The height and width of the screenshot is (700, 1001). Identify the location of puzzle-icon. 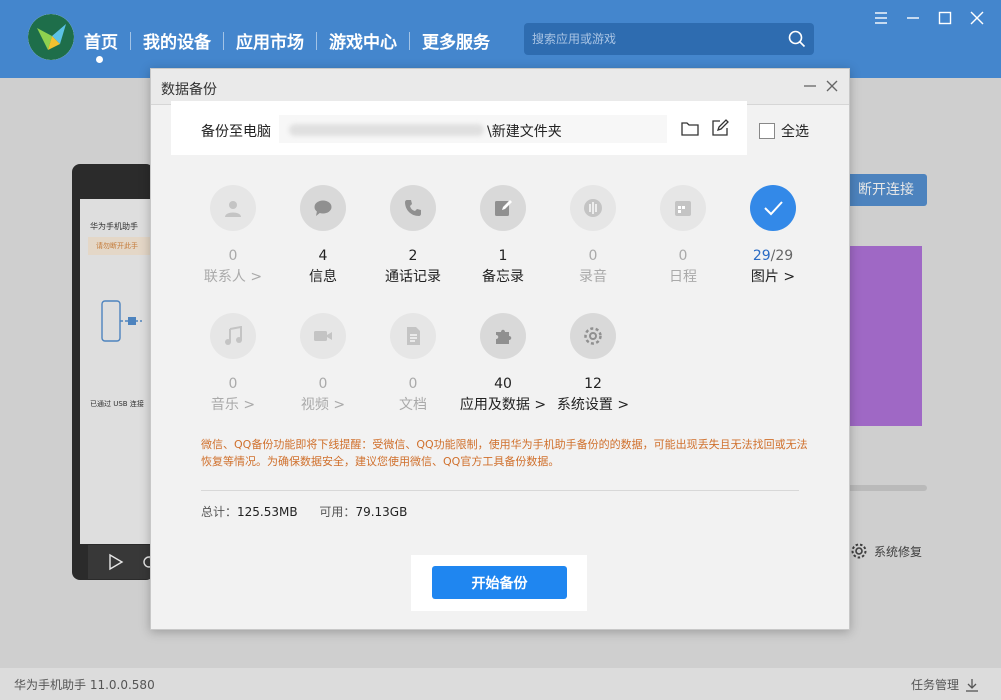
(503, 336).